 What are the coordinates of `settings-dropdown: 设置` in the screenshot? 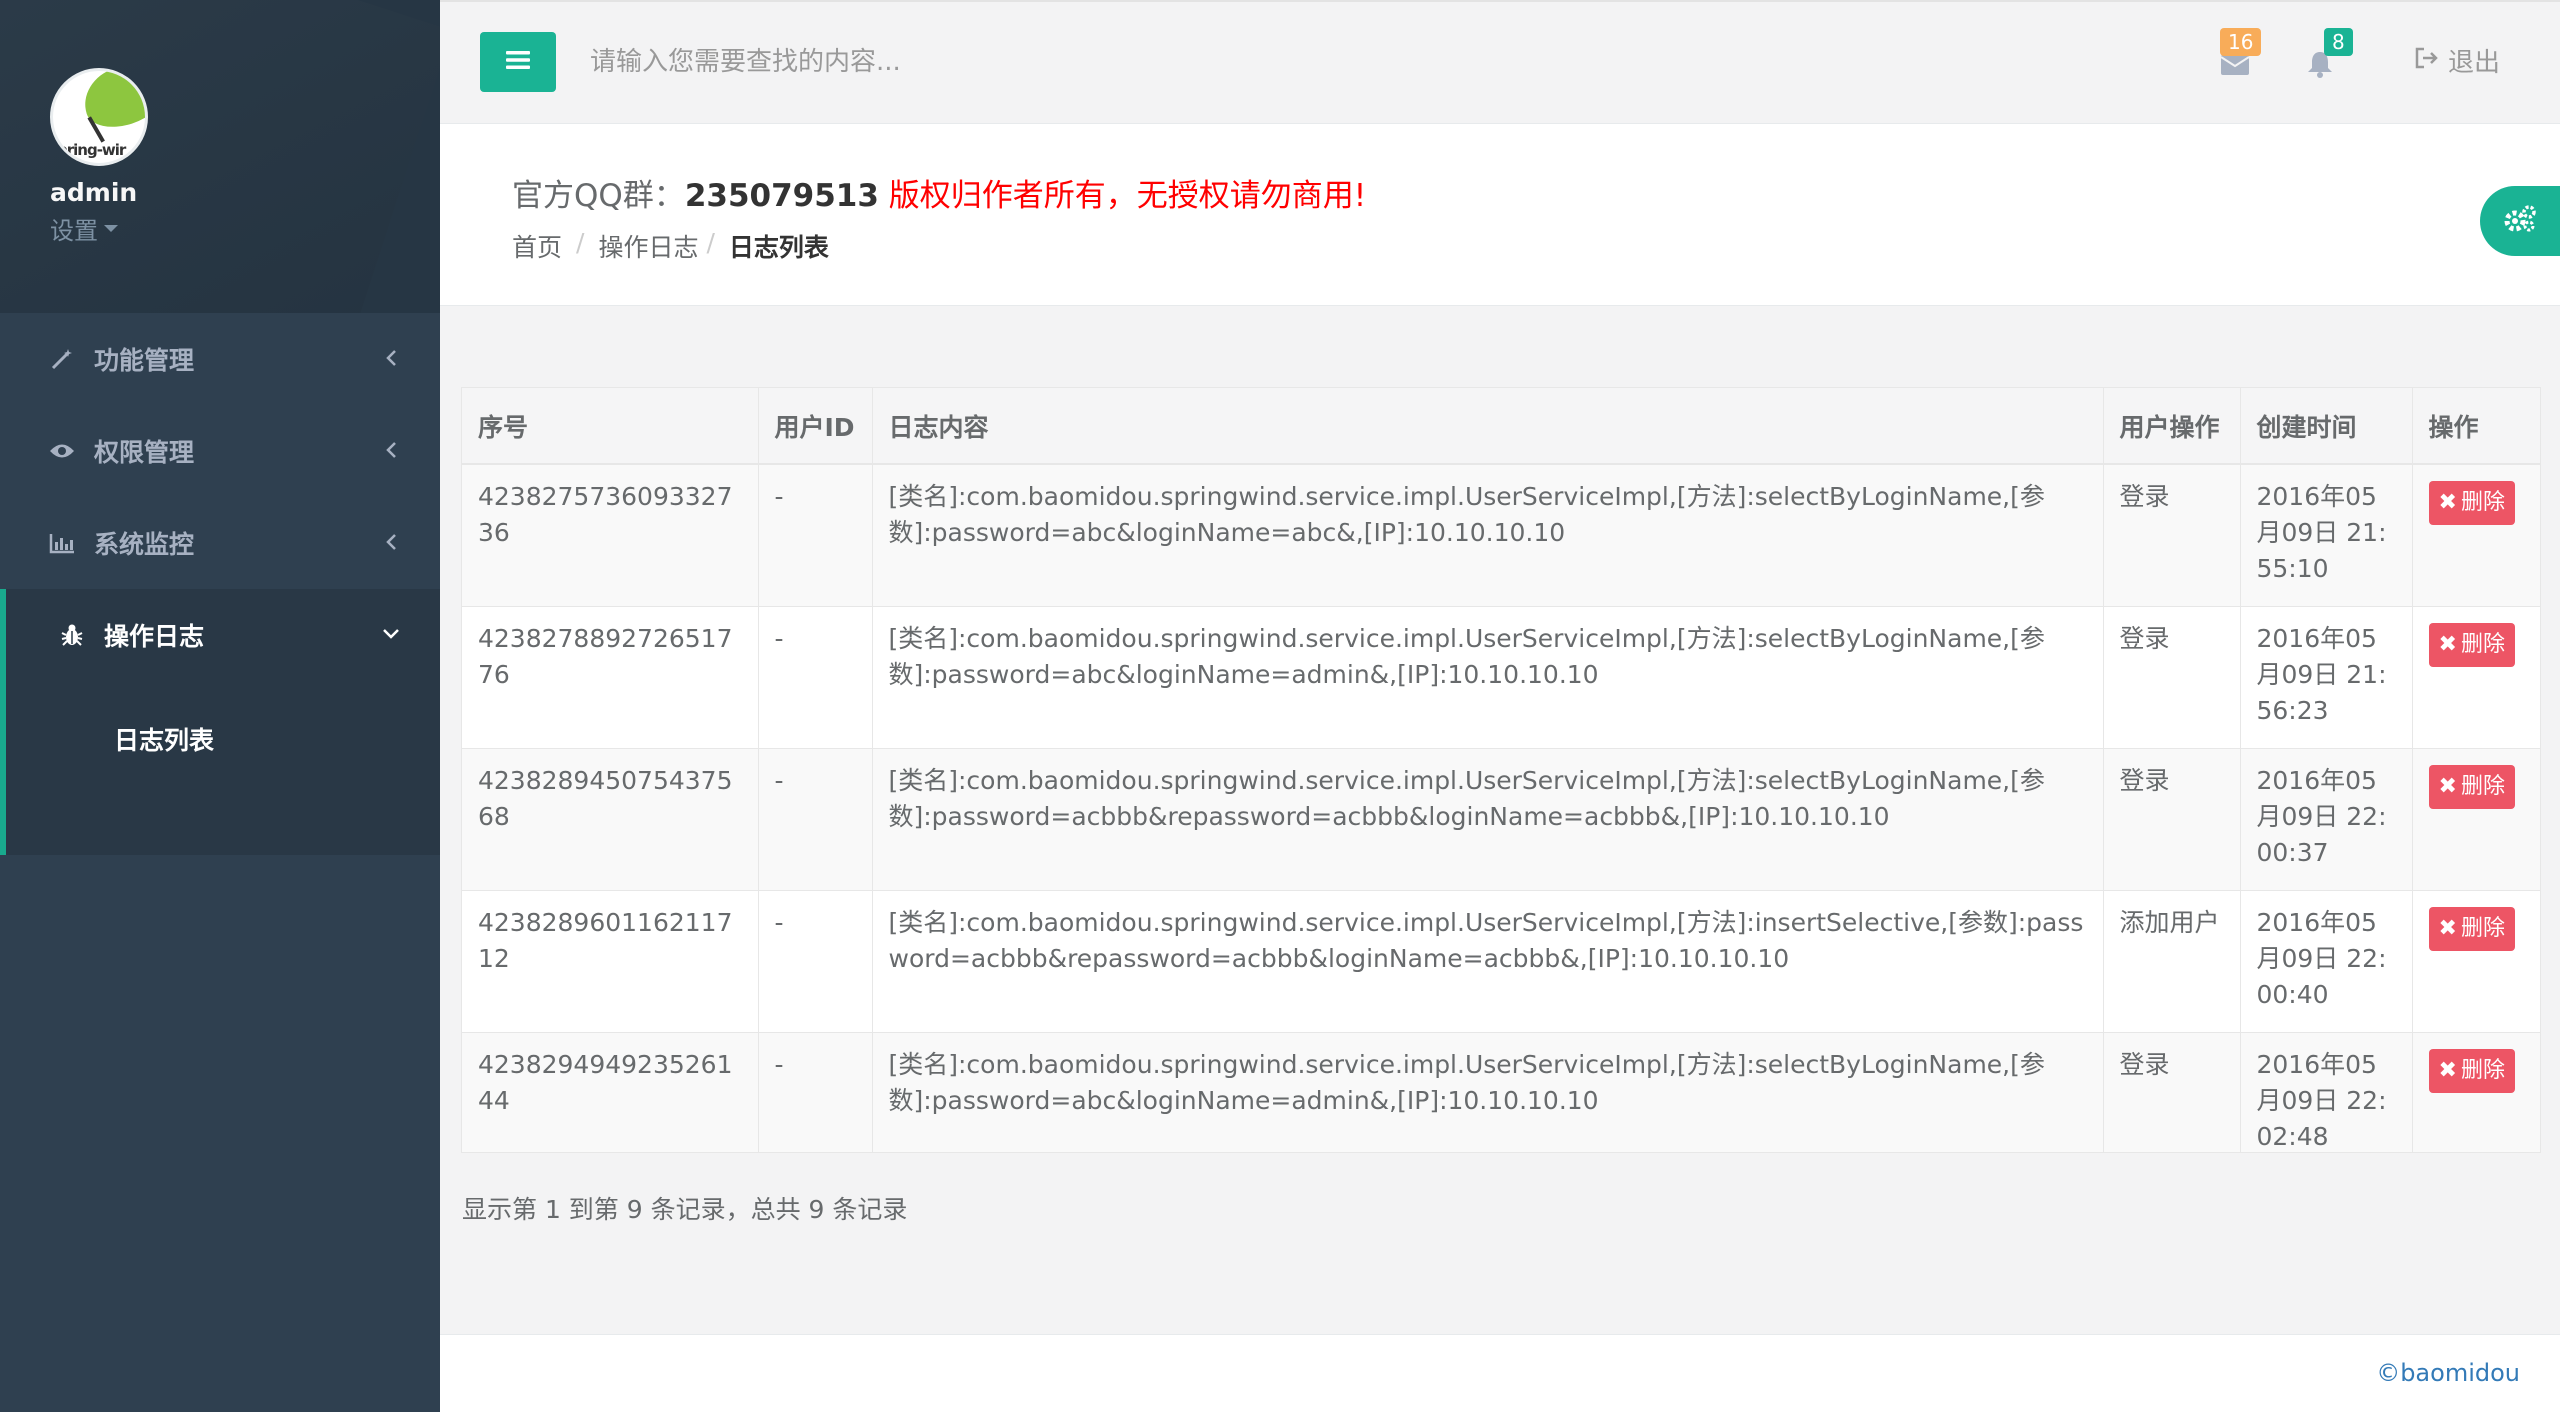 It's located at (84, 228).